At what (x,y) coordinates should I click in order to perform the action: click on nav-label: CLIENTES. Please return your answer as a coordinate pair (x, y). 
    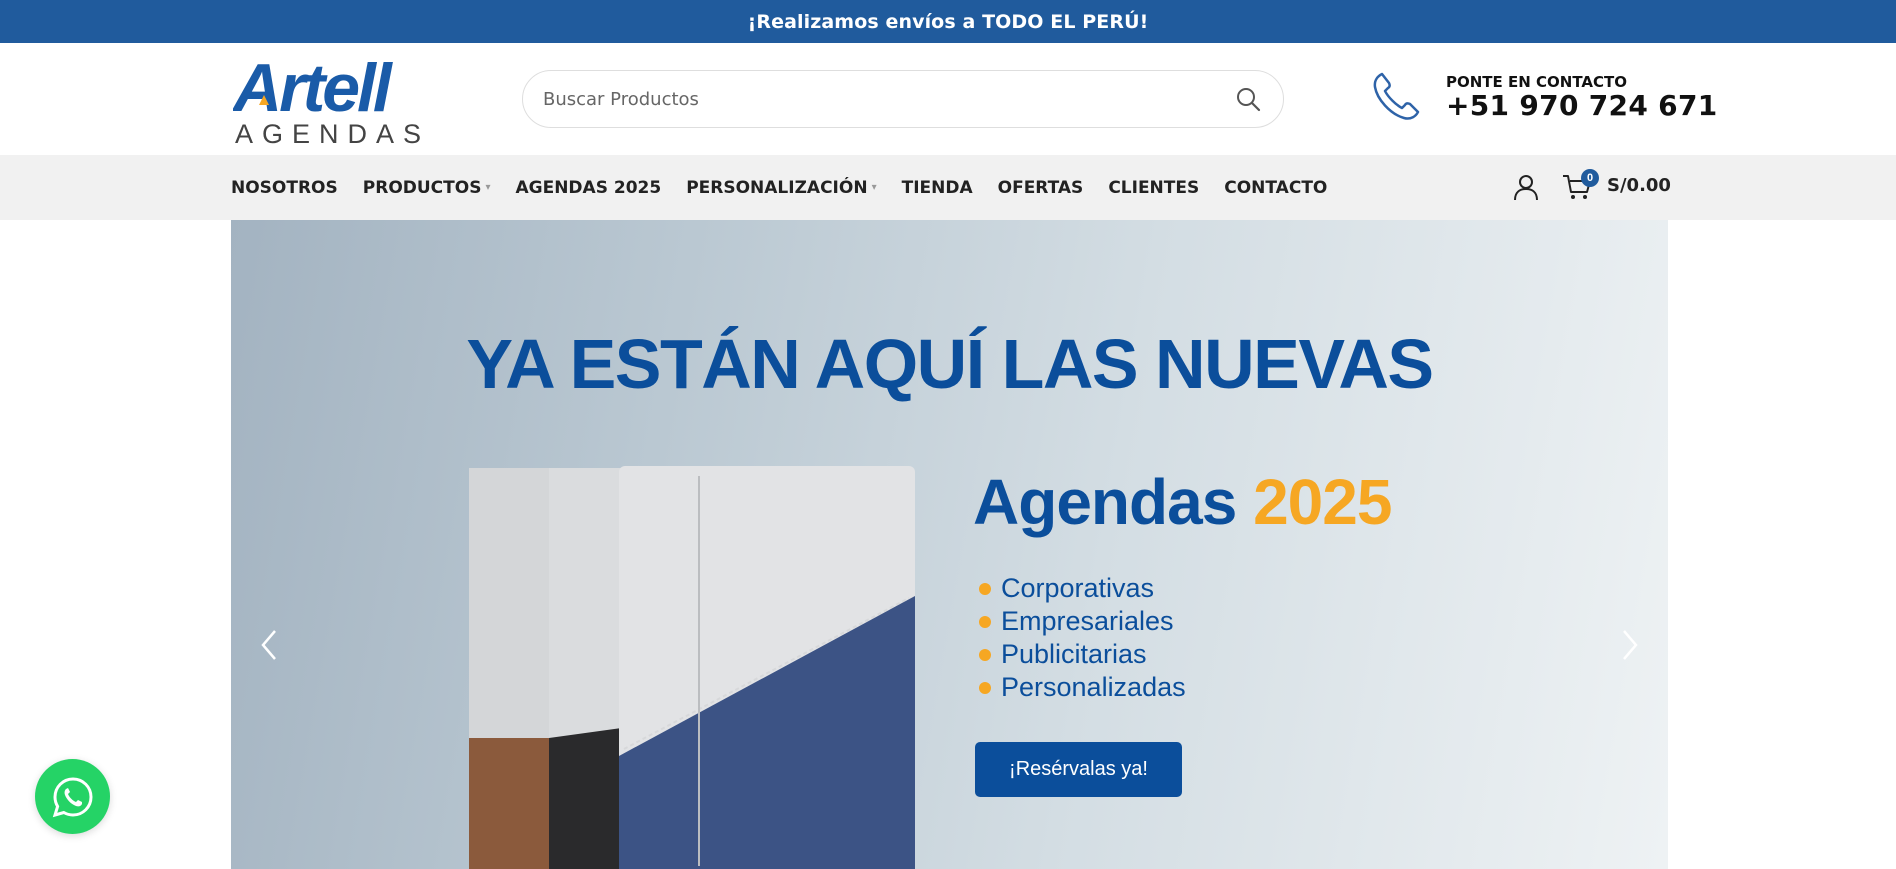
    Looking at the image, I should click on (1154, 187).